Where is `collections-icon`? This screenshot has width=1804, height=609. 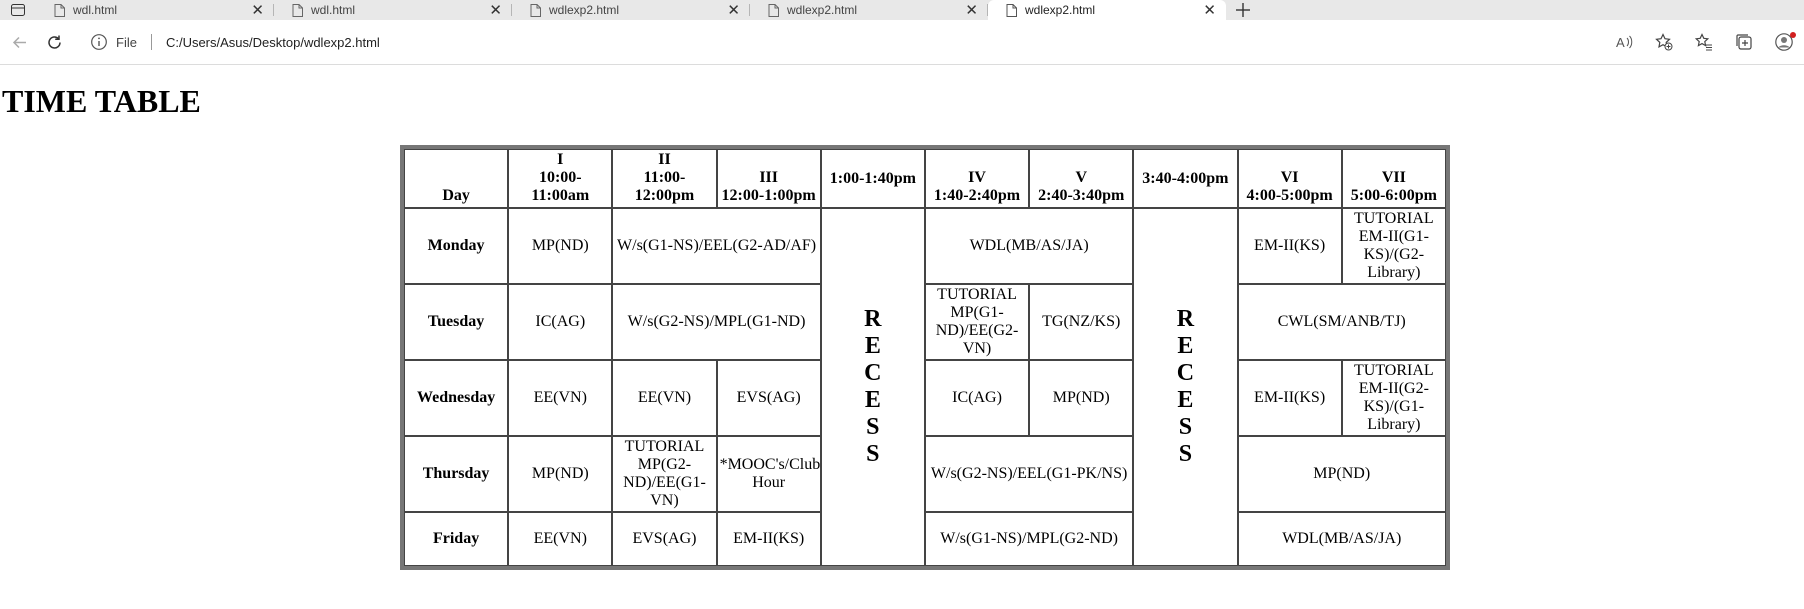 collections-icon is located at coordinates (1744, 42).